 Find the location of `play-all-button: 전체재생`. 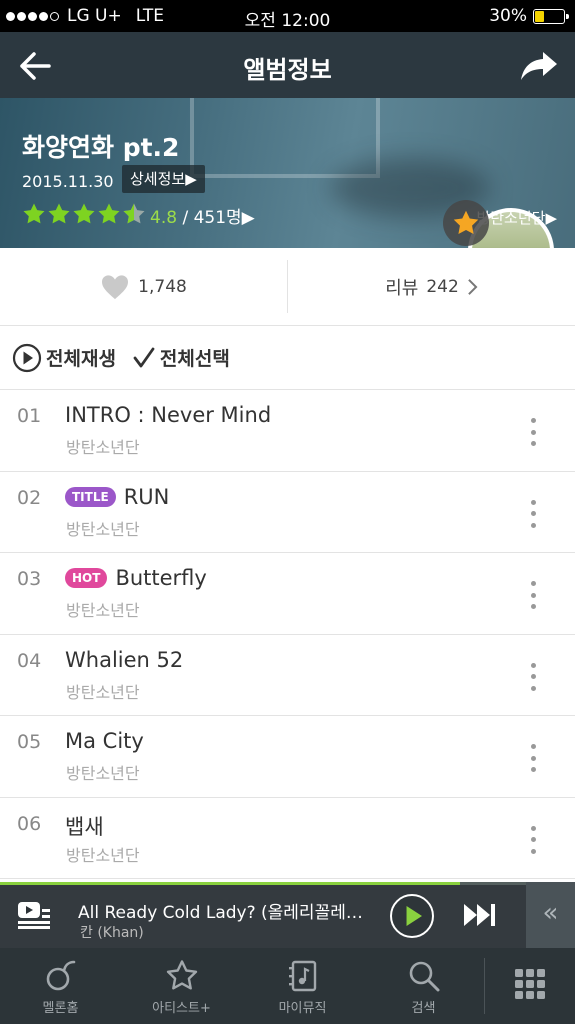

play-all-button: 전체재생 is located at coordinates (64, 358).